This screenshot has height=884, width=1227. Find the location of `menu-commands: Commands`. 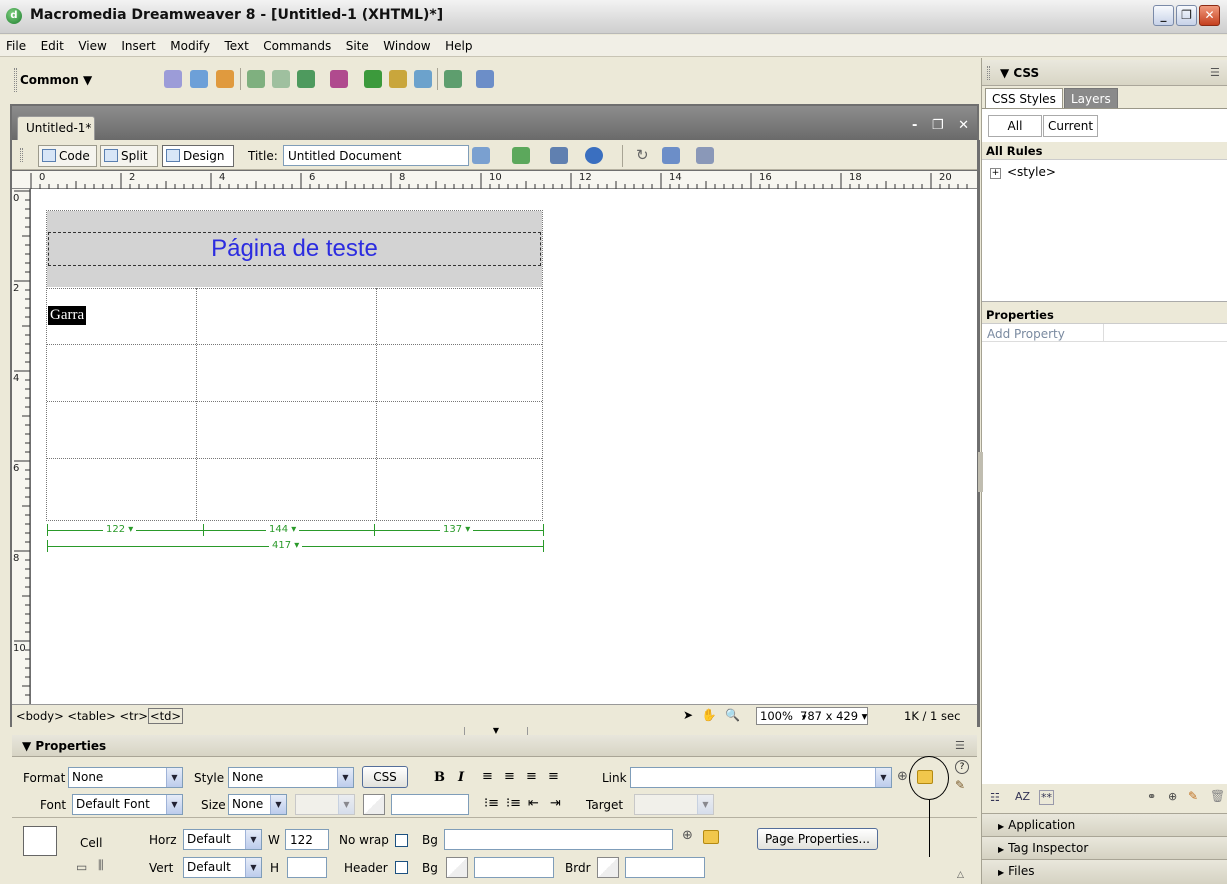

menu-commands: Commands is located at coordinates (296, 44).